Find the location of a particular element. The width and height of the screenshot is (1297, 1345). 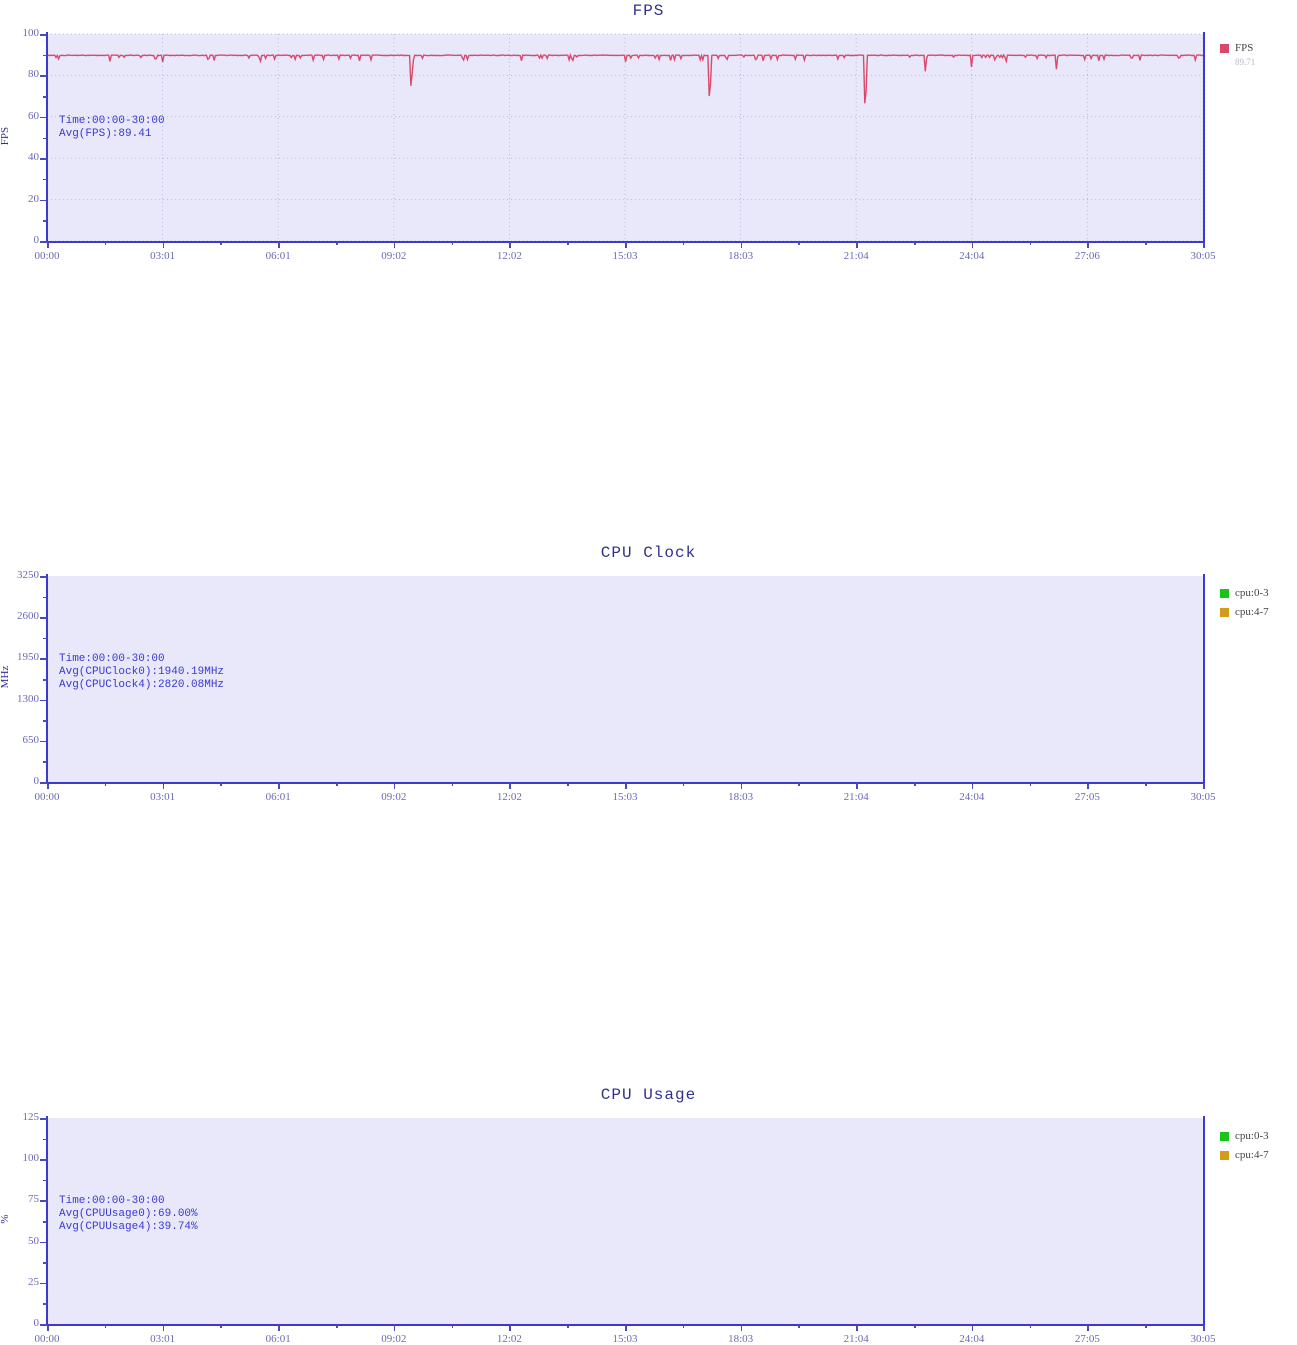

y-axis-title: % is located at coordinates (5, 1219).